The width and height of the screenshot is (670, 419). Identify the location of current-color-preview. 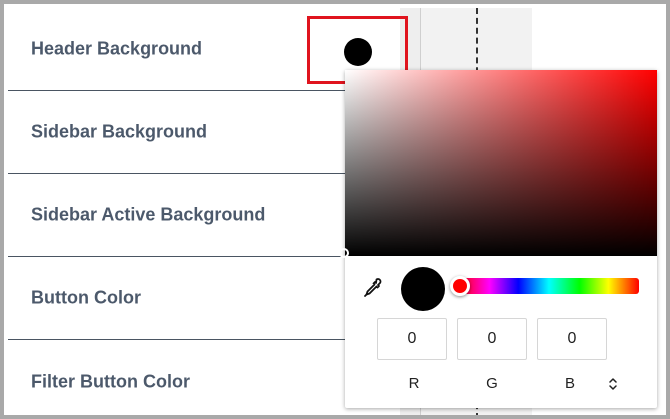
(423, 289).